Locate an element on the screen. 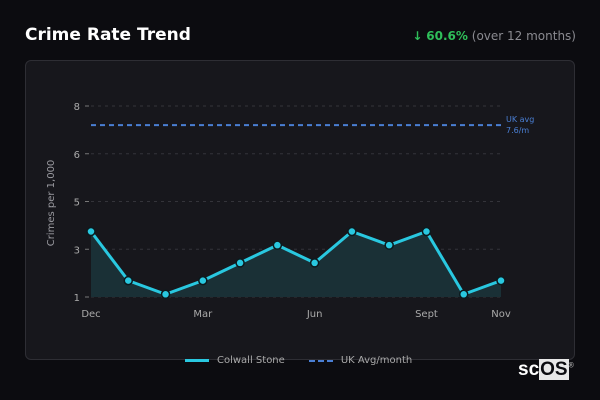  legend-label: UK Avg/month is located at coordinates (376, 360).